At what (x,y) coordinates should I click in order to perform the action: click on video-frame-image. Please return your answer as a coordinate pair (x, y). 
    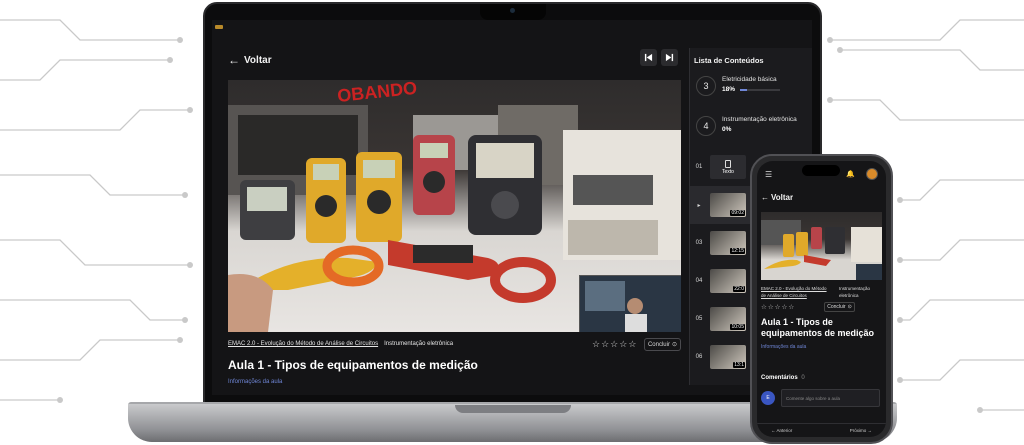
    Looking at the image, I should click on (821, 250).